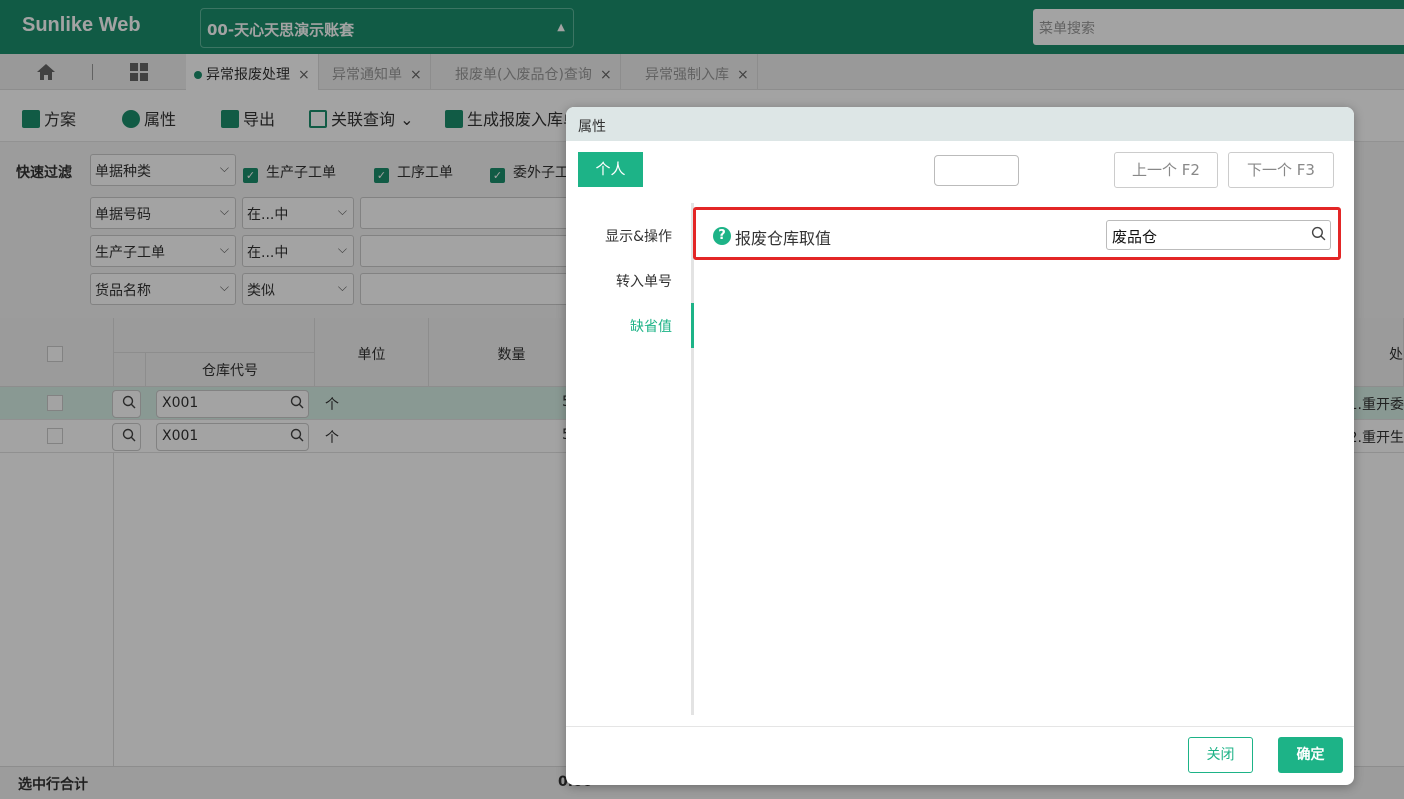 Image resolution: width=1404 pixels, height=799 pixels. Describe the element at coordinates (692, 325) in the screenshot. I see `side-active-indicator` at that location.